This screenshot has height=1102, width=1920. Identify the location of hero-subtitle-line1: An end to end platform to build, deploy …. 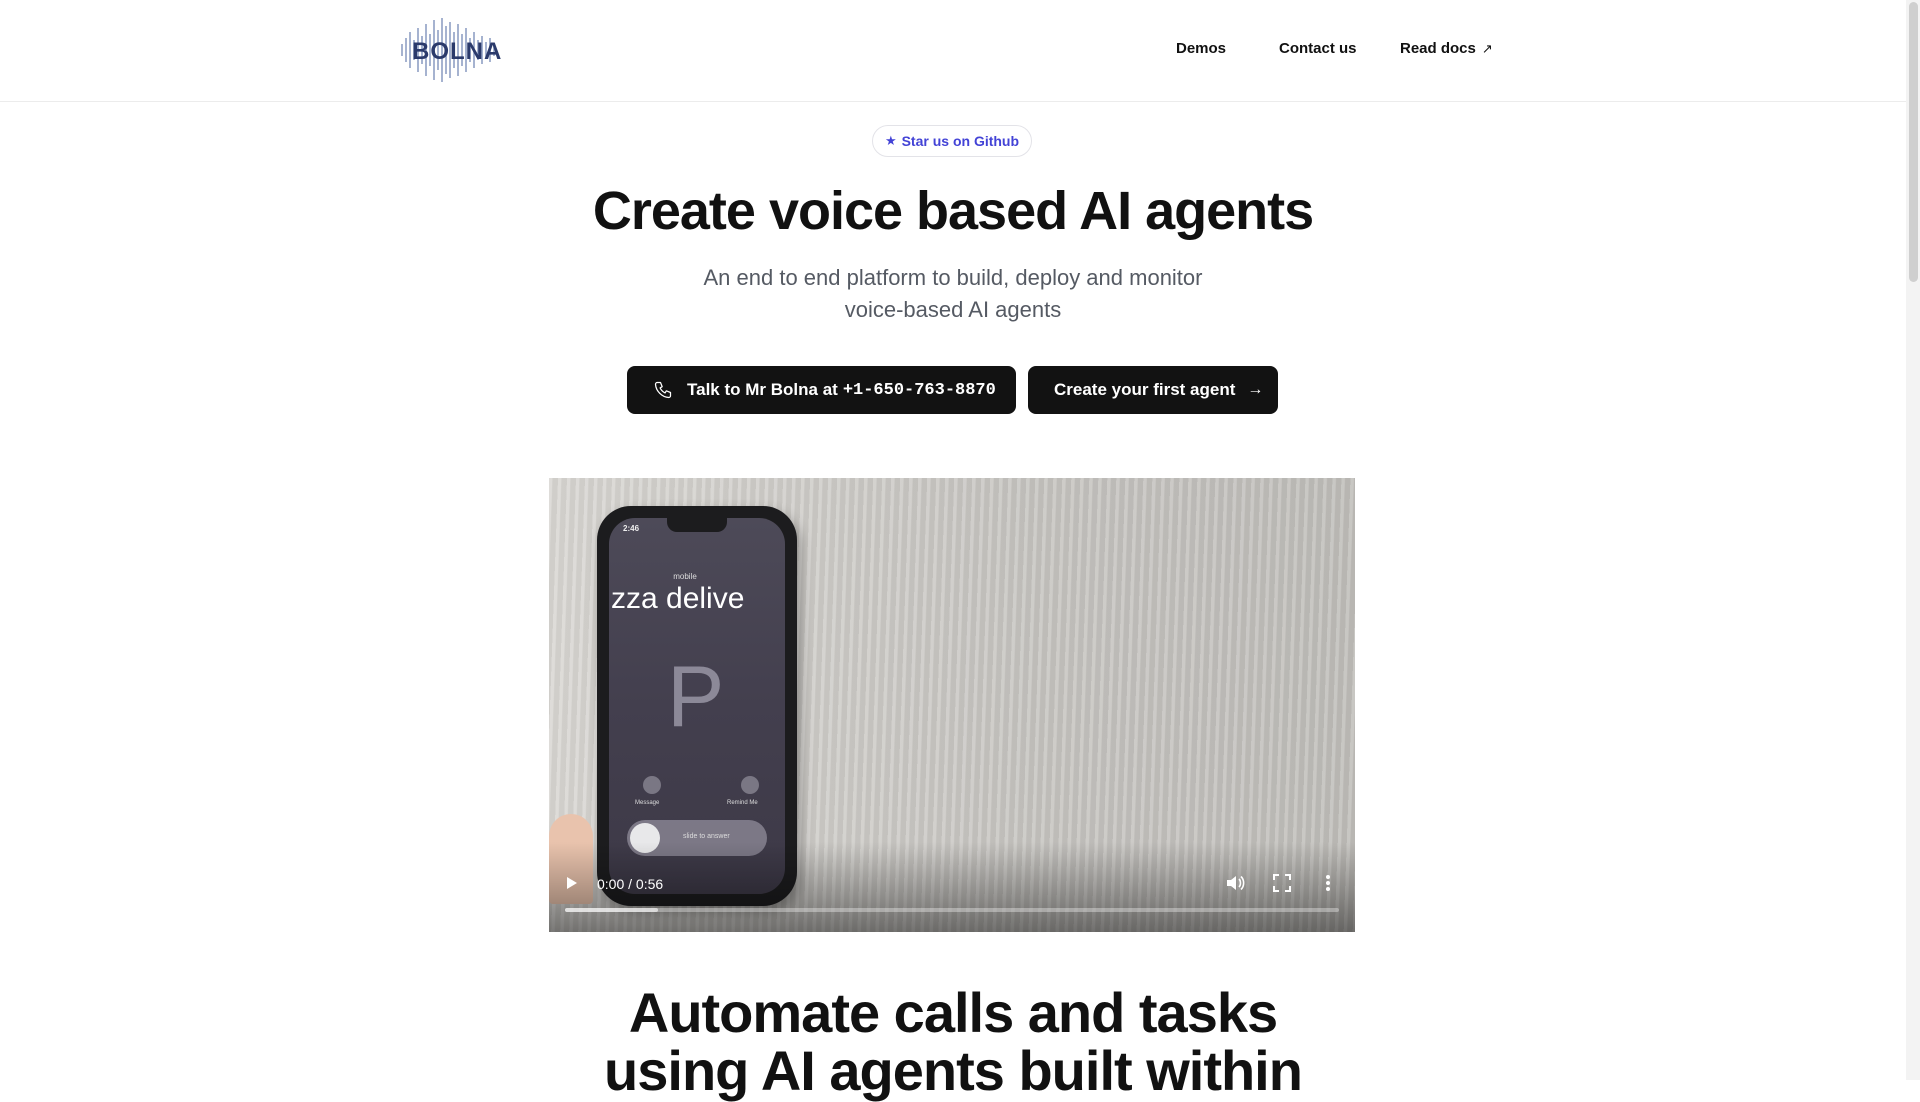
(953, 277).